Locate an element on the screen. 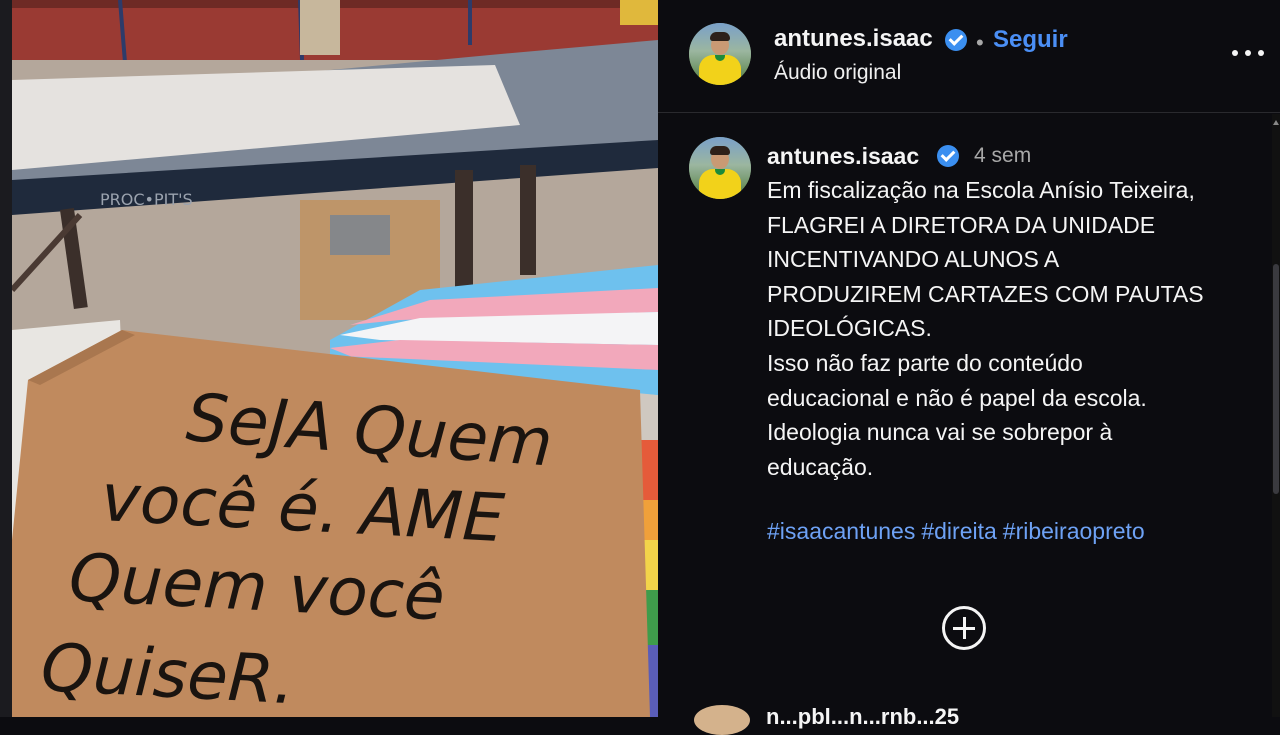  audio-link: Áudio original is located at coordinates (837, 73).